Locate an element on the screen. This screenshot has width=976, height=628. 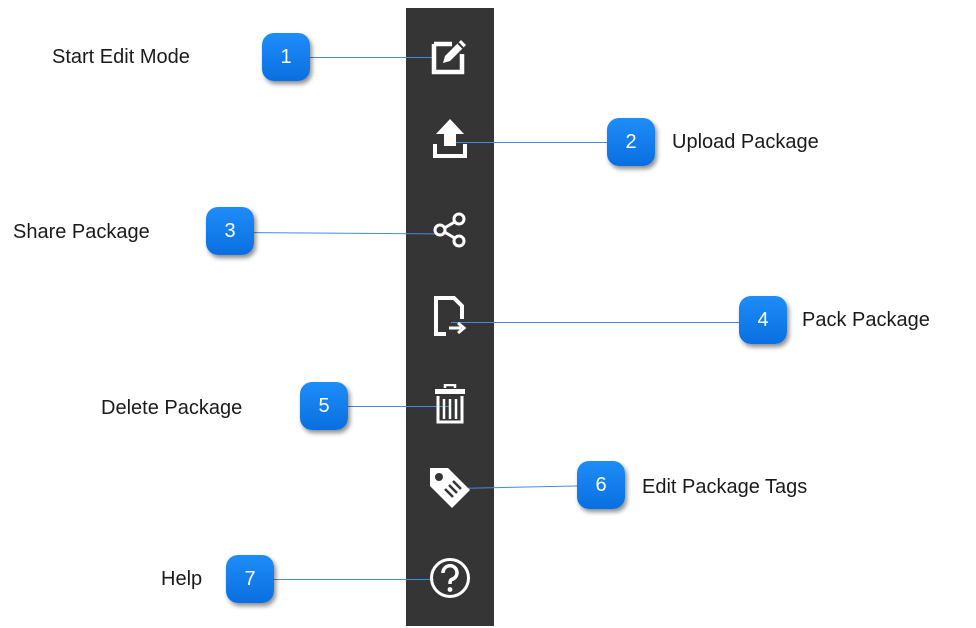
trash-icon is located at coordinates (450, 404).